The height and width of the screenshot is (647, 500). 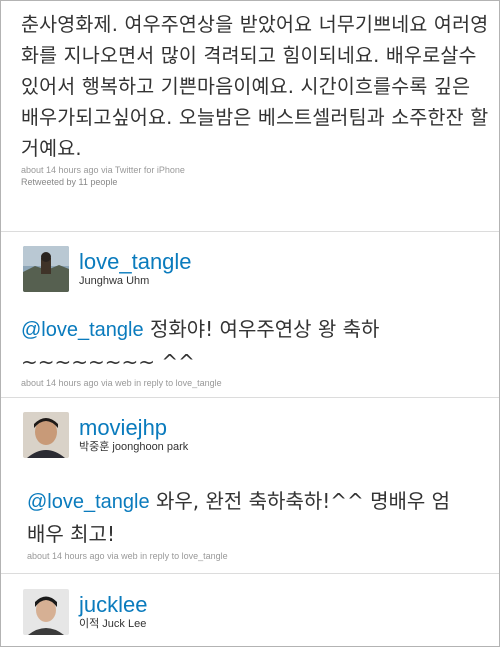 What do you see at coordinates (134, 447) in the screenshot?
I see `real-name: 박중훈 joonghoon park` at bounding box center [134, 447].